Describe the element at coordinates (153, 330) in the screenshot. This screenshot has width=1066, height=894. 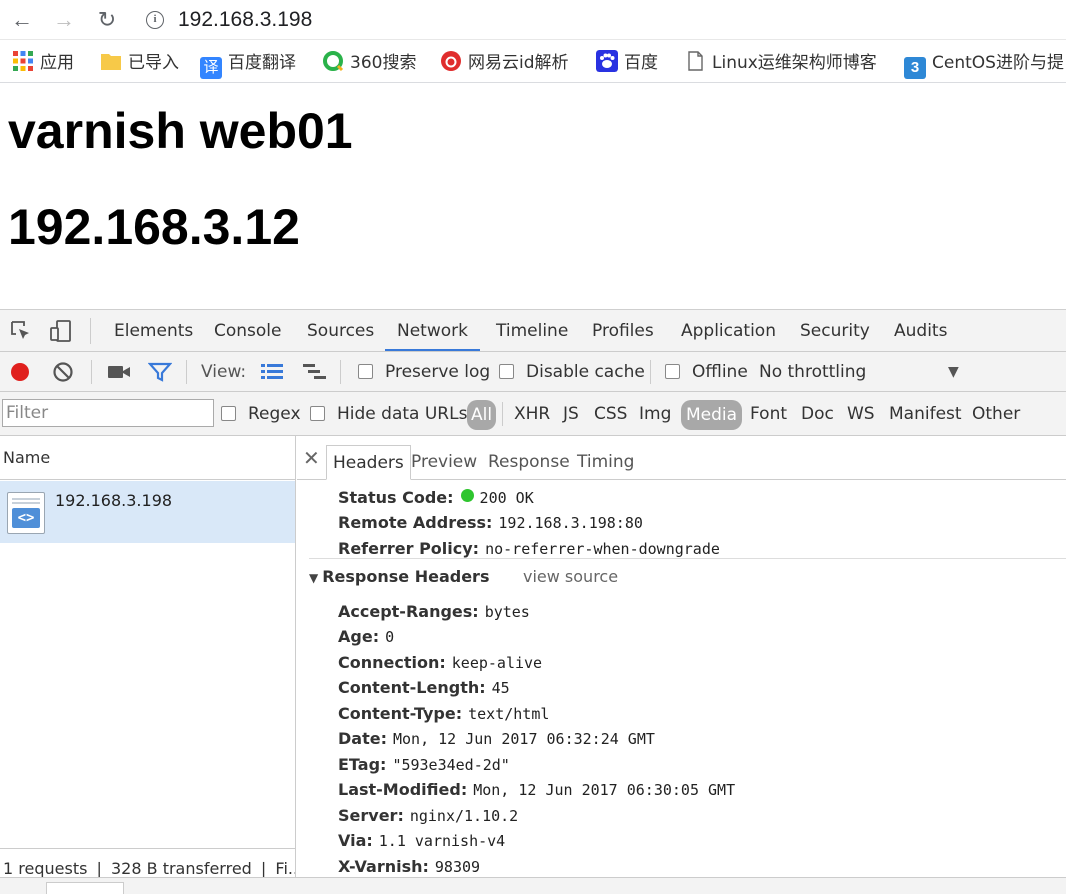
I see `tab-elements: Elements` at that location.